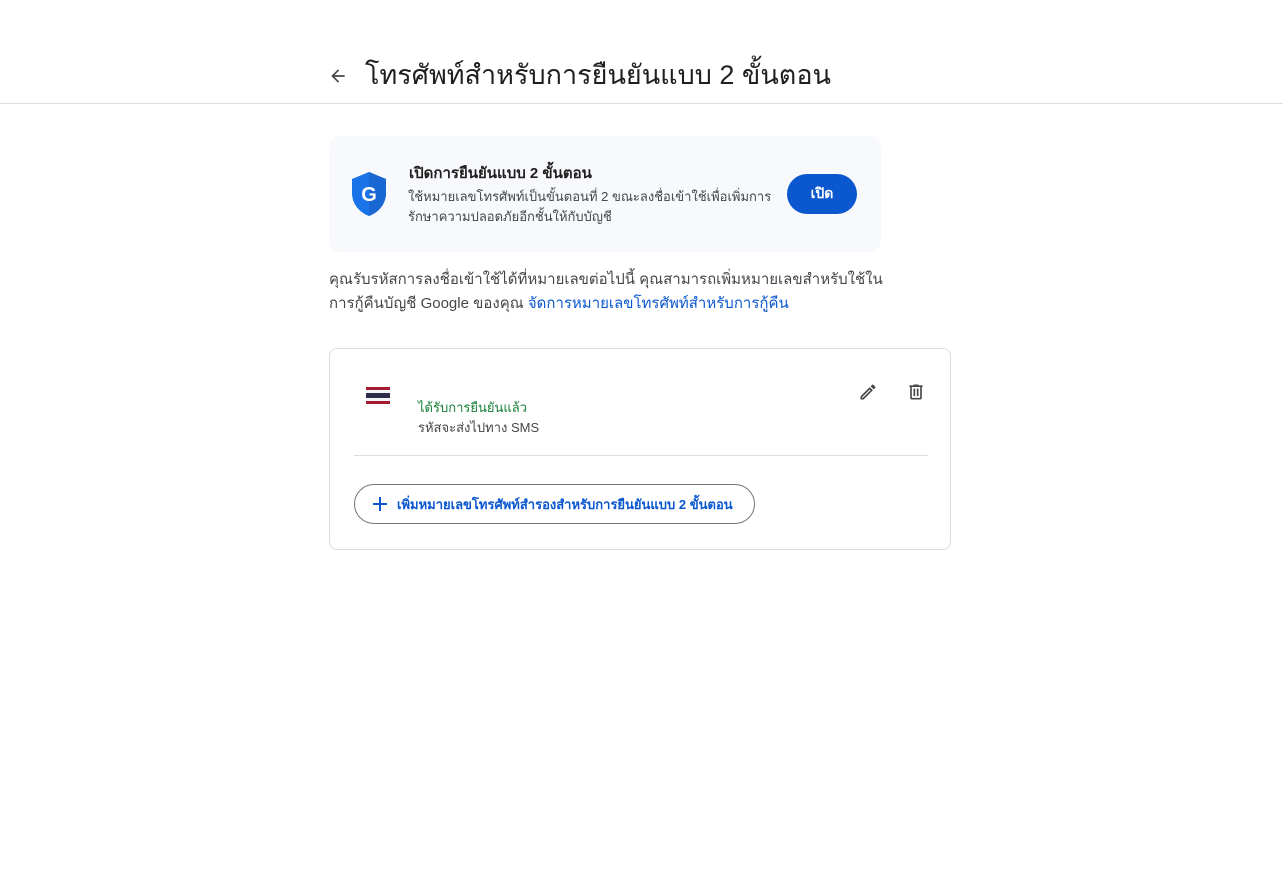 The height and width of the screenshot is (889, 1283). Describe the element at coordinates (479, 427) in the screenshot. I see `delivery-method: รหัสจะส่งไปทาง SMS` at that location.